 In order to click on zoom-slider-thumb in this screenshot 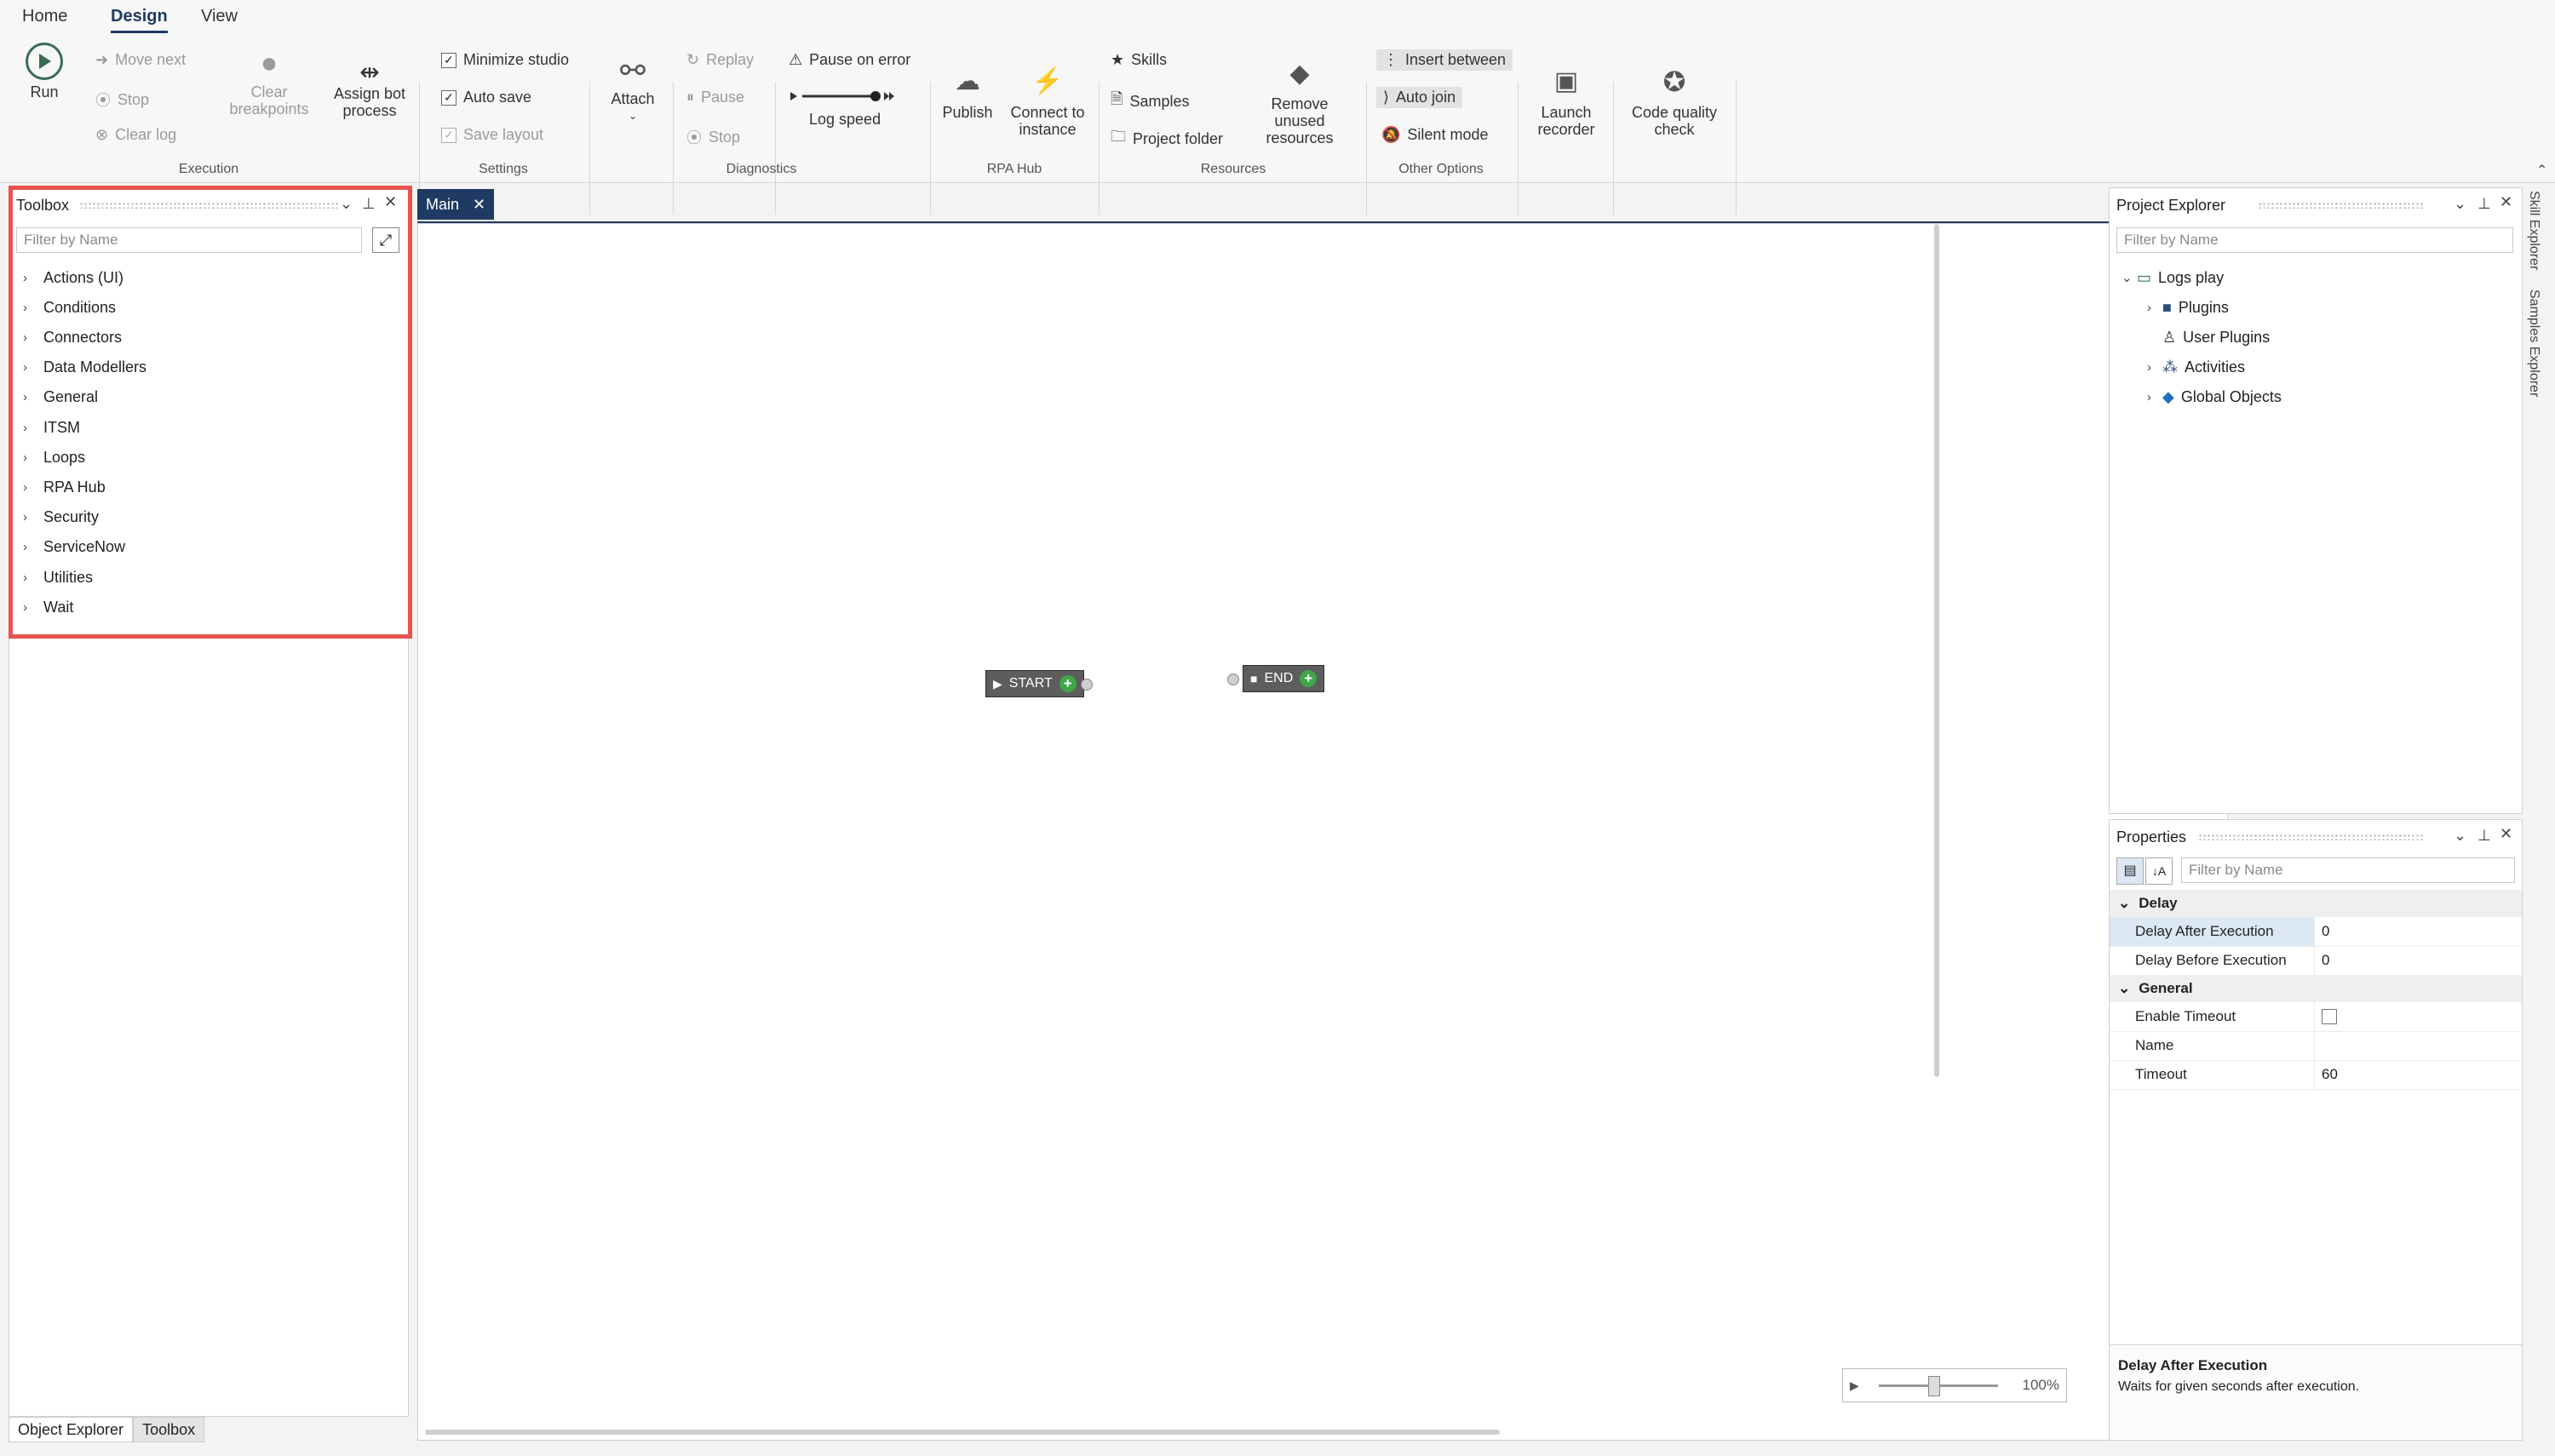, I will do `click(1934, 1386)`.